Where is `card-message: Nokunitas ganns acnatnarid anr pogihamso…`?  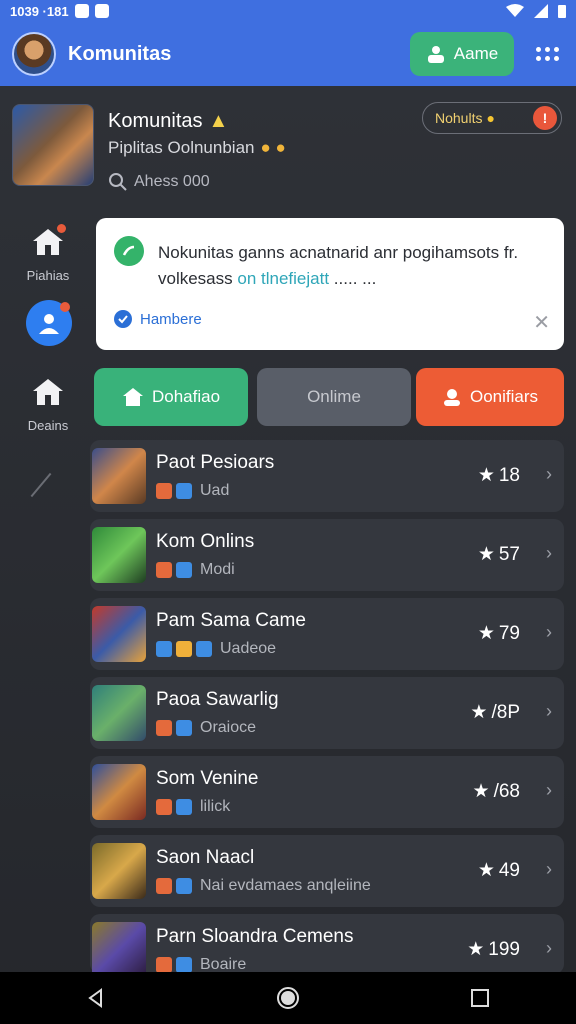 card-message: Nokunitas ganns acnatnarid anr pogihamso… is located at coordinates (338, 265).